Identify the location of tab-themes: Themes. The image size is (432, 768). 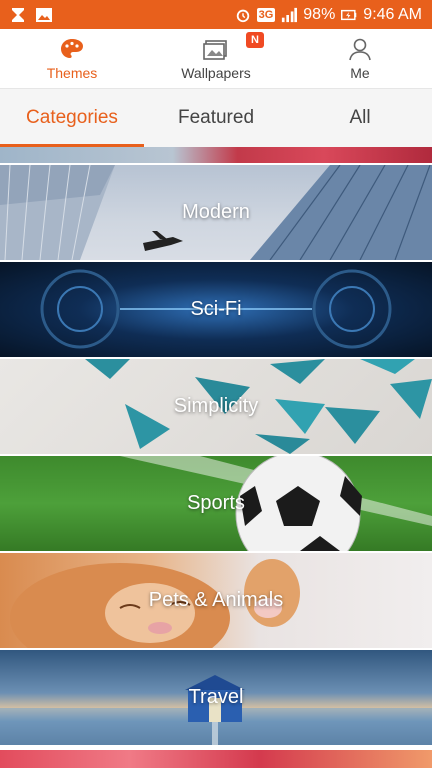
(72, 58).